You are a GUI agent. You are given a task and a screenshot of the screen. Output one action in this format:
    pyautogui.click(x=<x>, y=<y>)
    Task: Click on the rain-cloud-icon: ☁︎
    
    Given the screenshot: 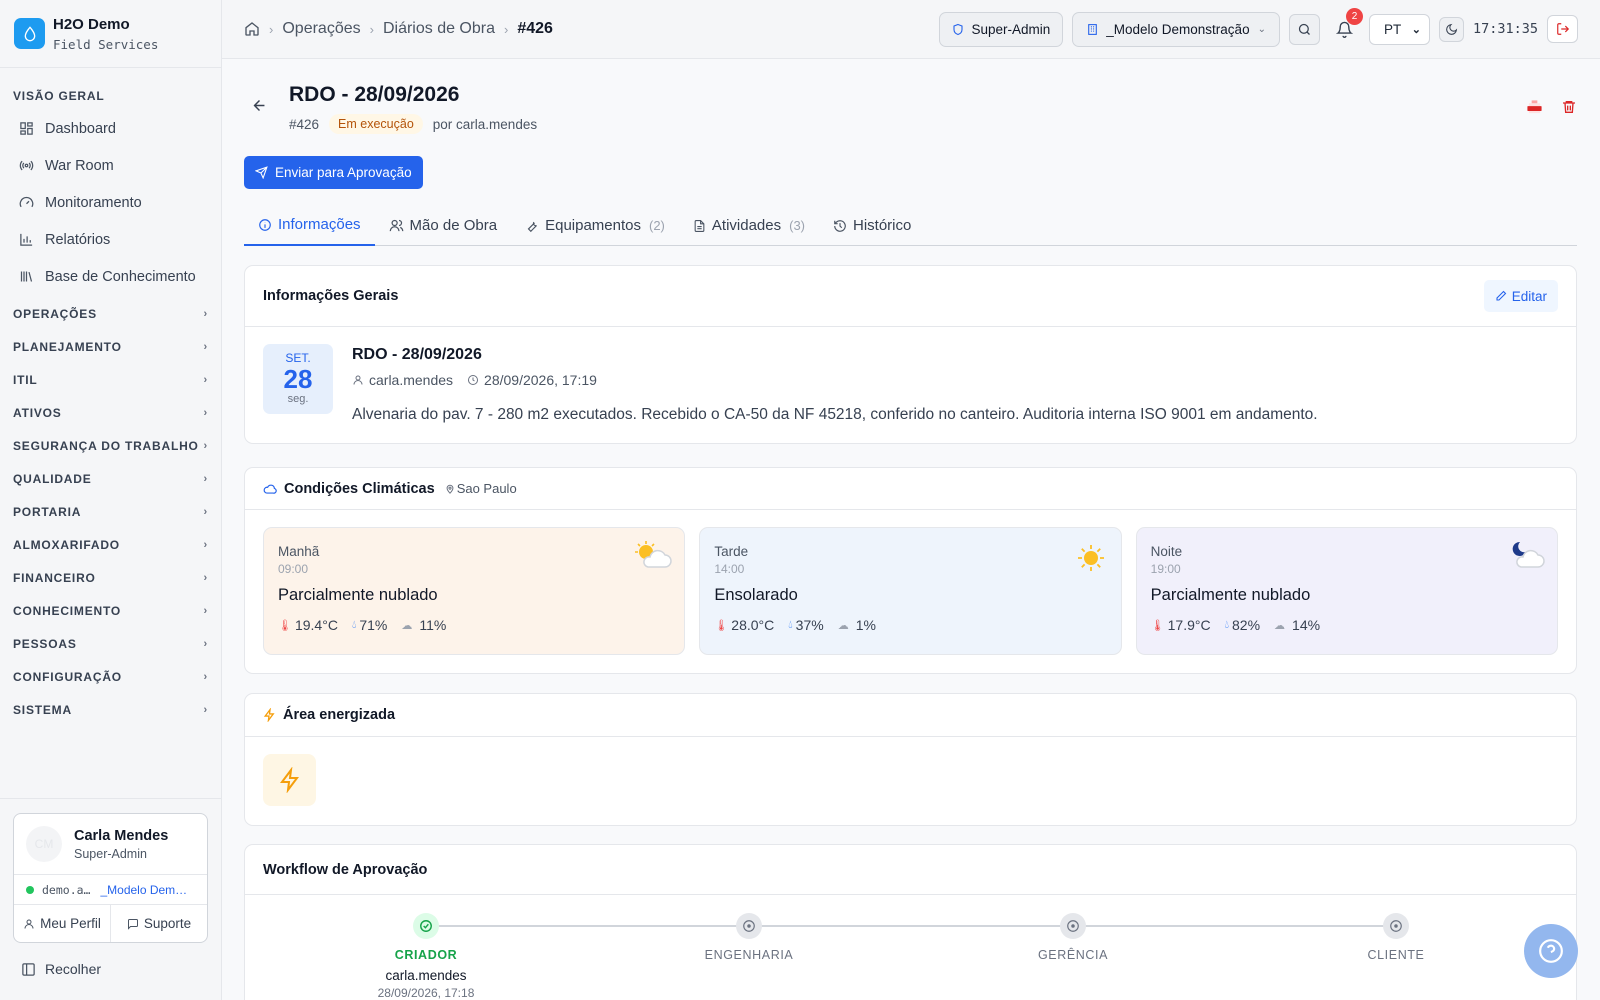 What is the action you would take?
    pyautogui.click(x=1280, y=625)
    